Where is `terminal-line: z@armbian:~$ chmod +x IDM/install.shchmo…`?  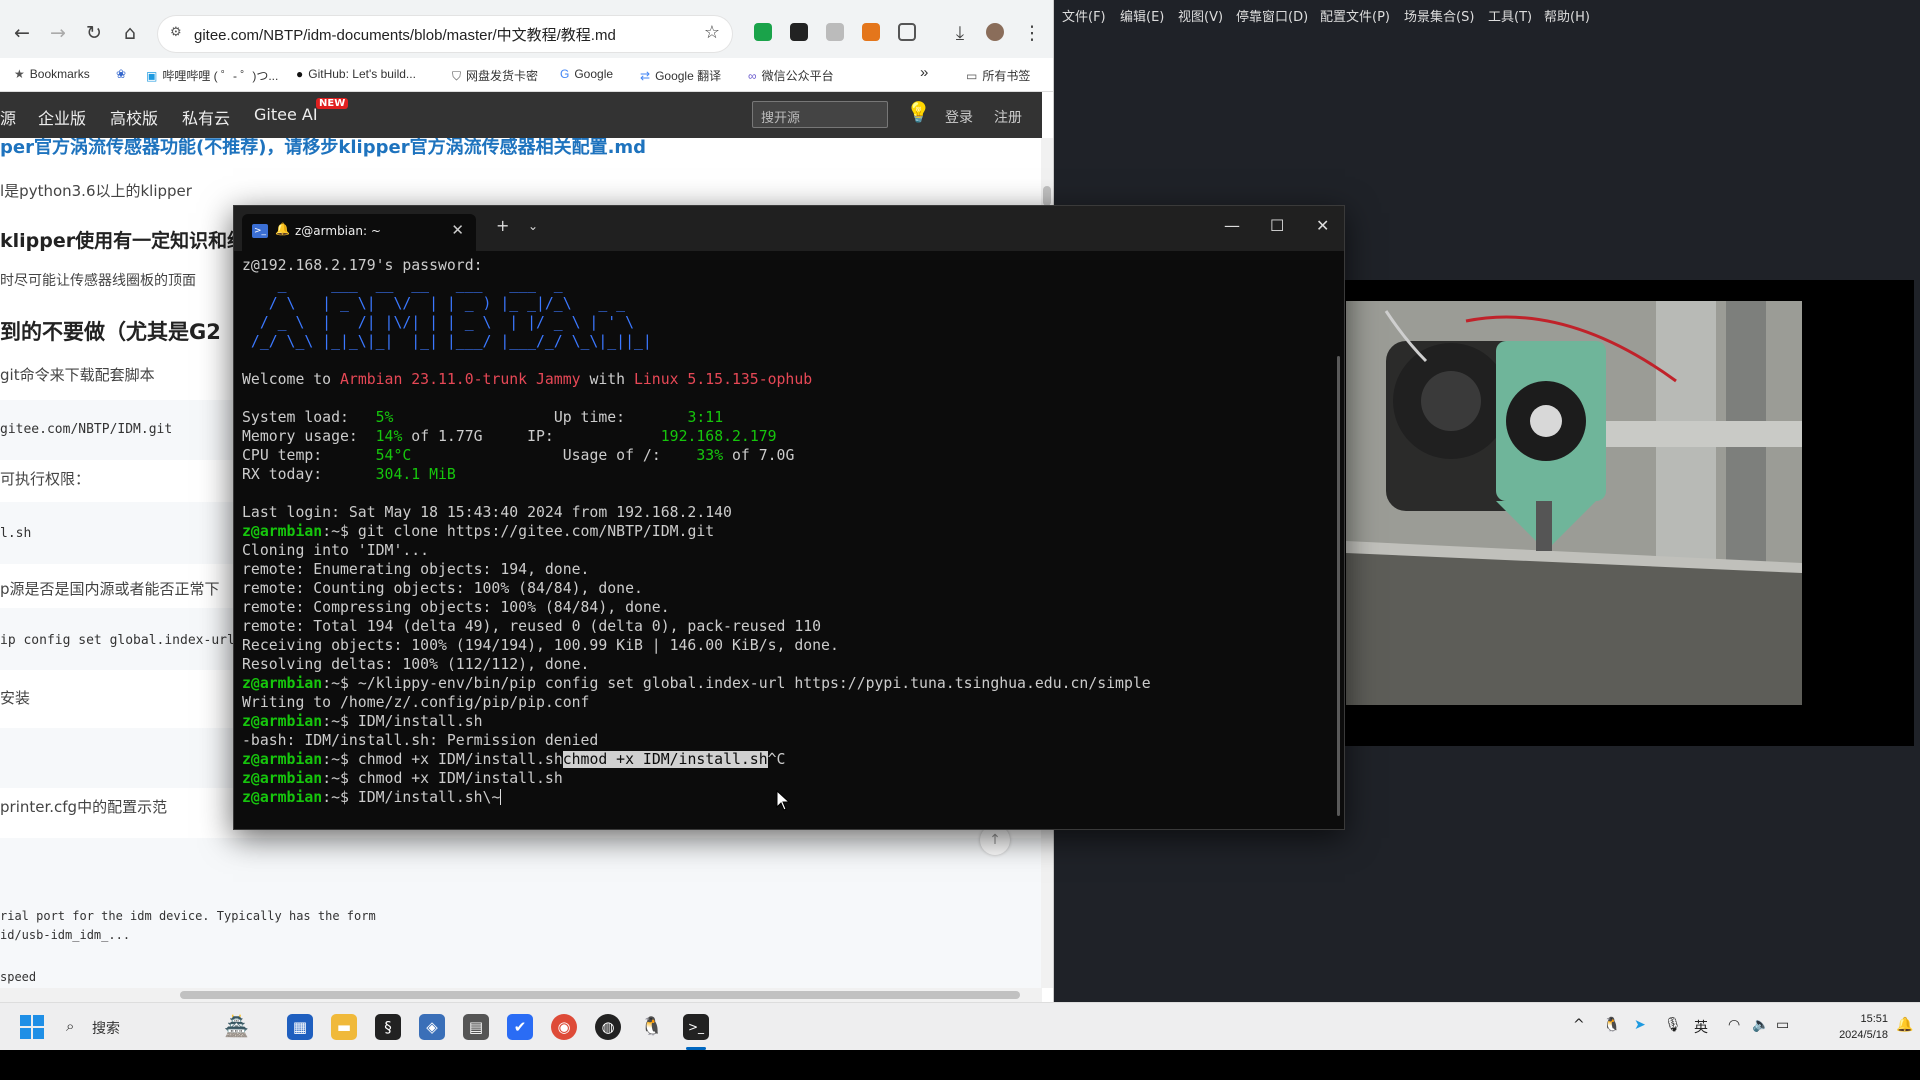 terminal-line: z@armbian:~$ chmod +x IDM/install.shchmo… is located at coordinates (513, 759).